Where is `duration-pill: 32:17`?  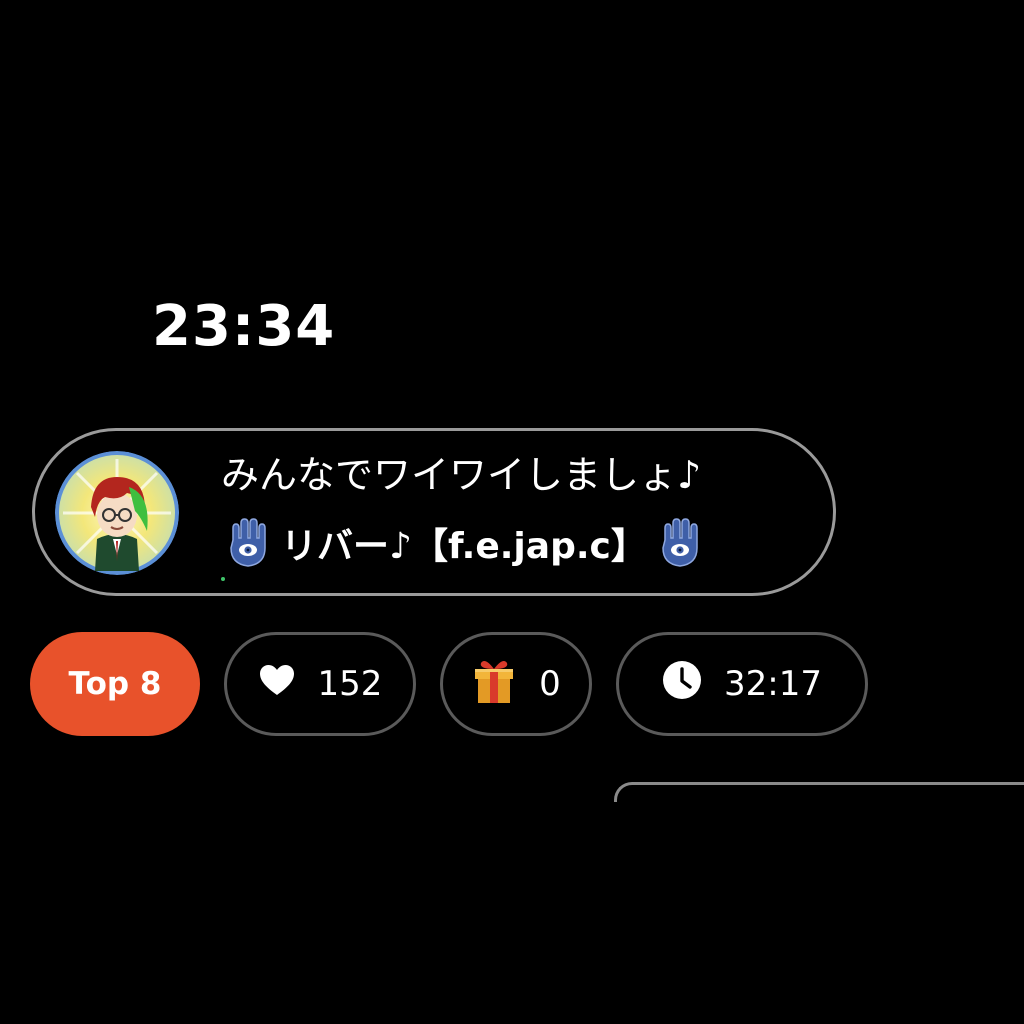 duration-pill: 32:17 is located at coordinates (742, 684).